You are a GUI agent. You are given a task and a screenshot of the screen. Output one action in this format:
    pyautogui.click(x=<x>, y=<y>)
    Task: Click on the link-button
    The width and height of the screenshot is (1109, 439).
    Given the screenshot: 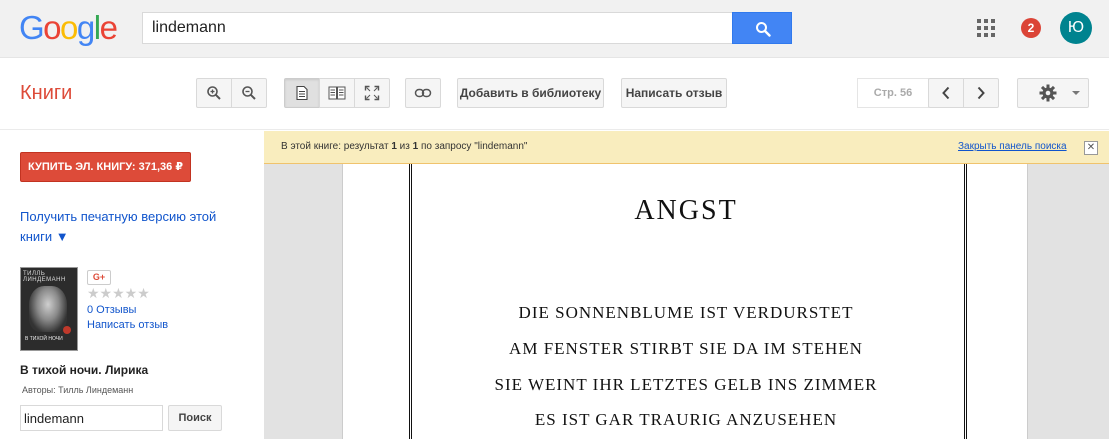 What is the action you would take?
    pyautogui.click(x=423, y=93)
    